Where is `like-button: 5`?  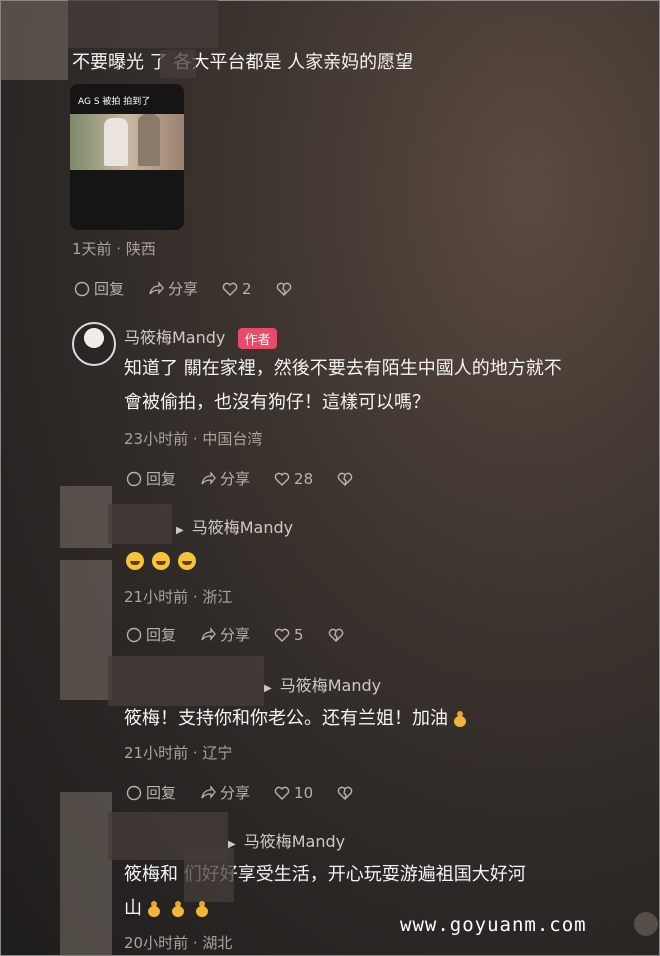 like-button: 5 is located at coordinates (289, 635).